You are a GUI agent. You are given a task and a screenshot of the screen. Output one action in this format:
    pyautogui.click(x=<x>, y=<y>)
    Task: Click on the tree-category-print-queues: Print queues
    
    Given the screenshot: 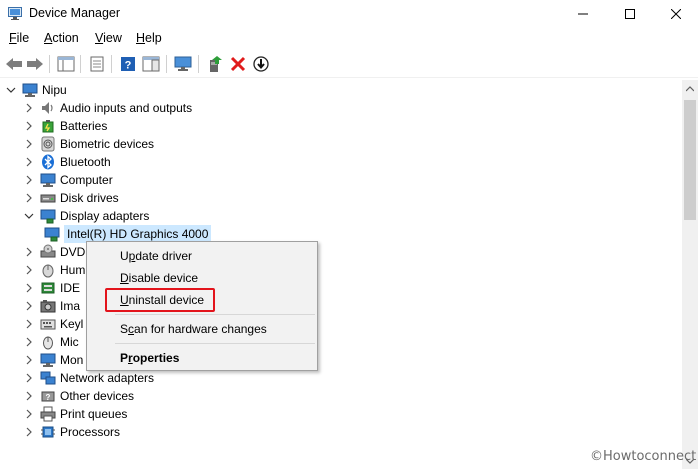 What is the action you would take?
    pyautogui.click(x=75, y=414)
    